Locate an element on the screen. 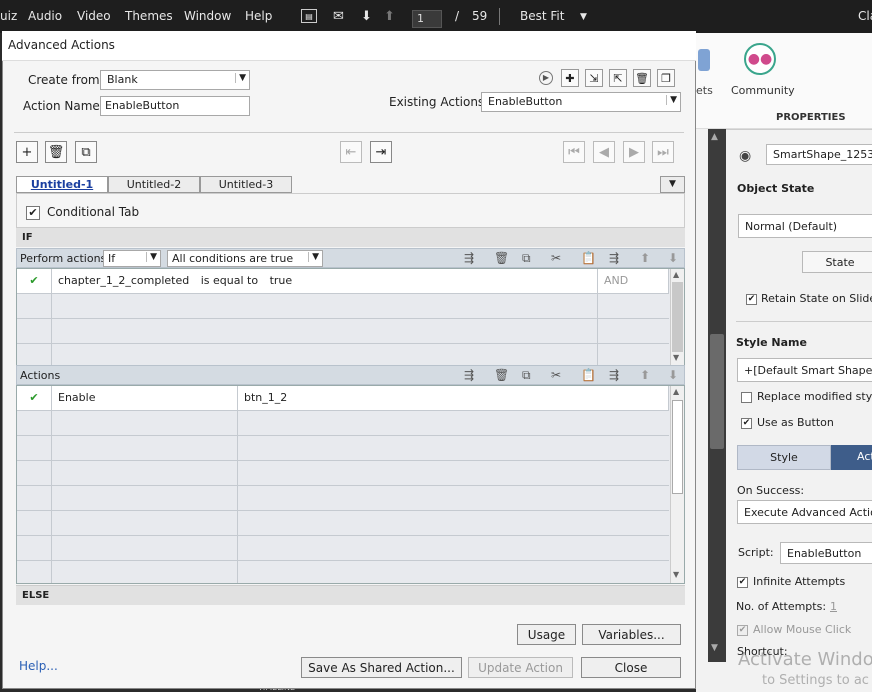 Image resolution: width=872 pixels, height=692 pixels. page-number-input: 1 is located at coordinates (427, 19).